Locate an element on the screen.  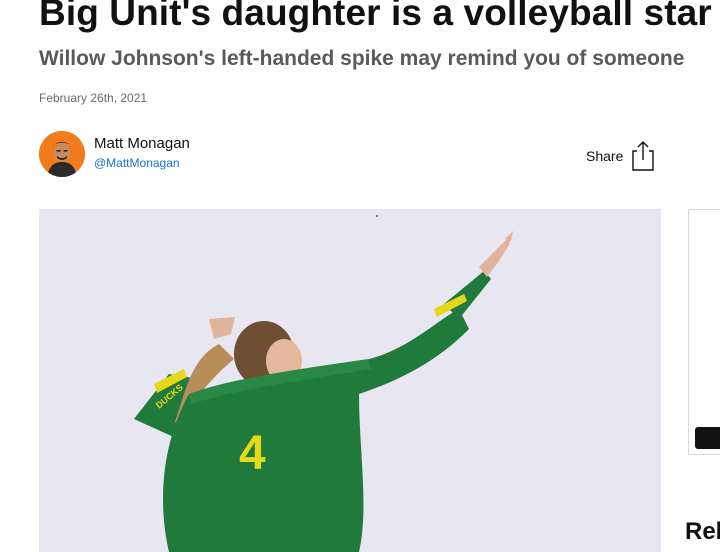
related-heading: Rel is located at coordinates (702, 531).